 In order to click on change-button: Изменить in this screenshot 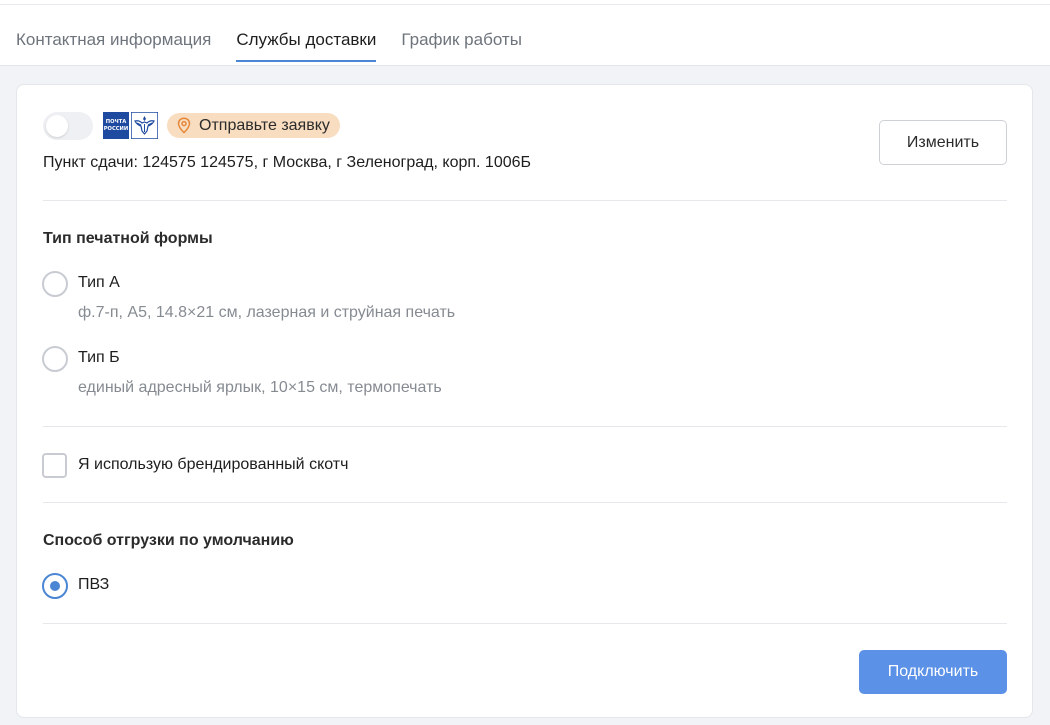, I will do `click(943, 142)`.